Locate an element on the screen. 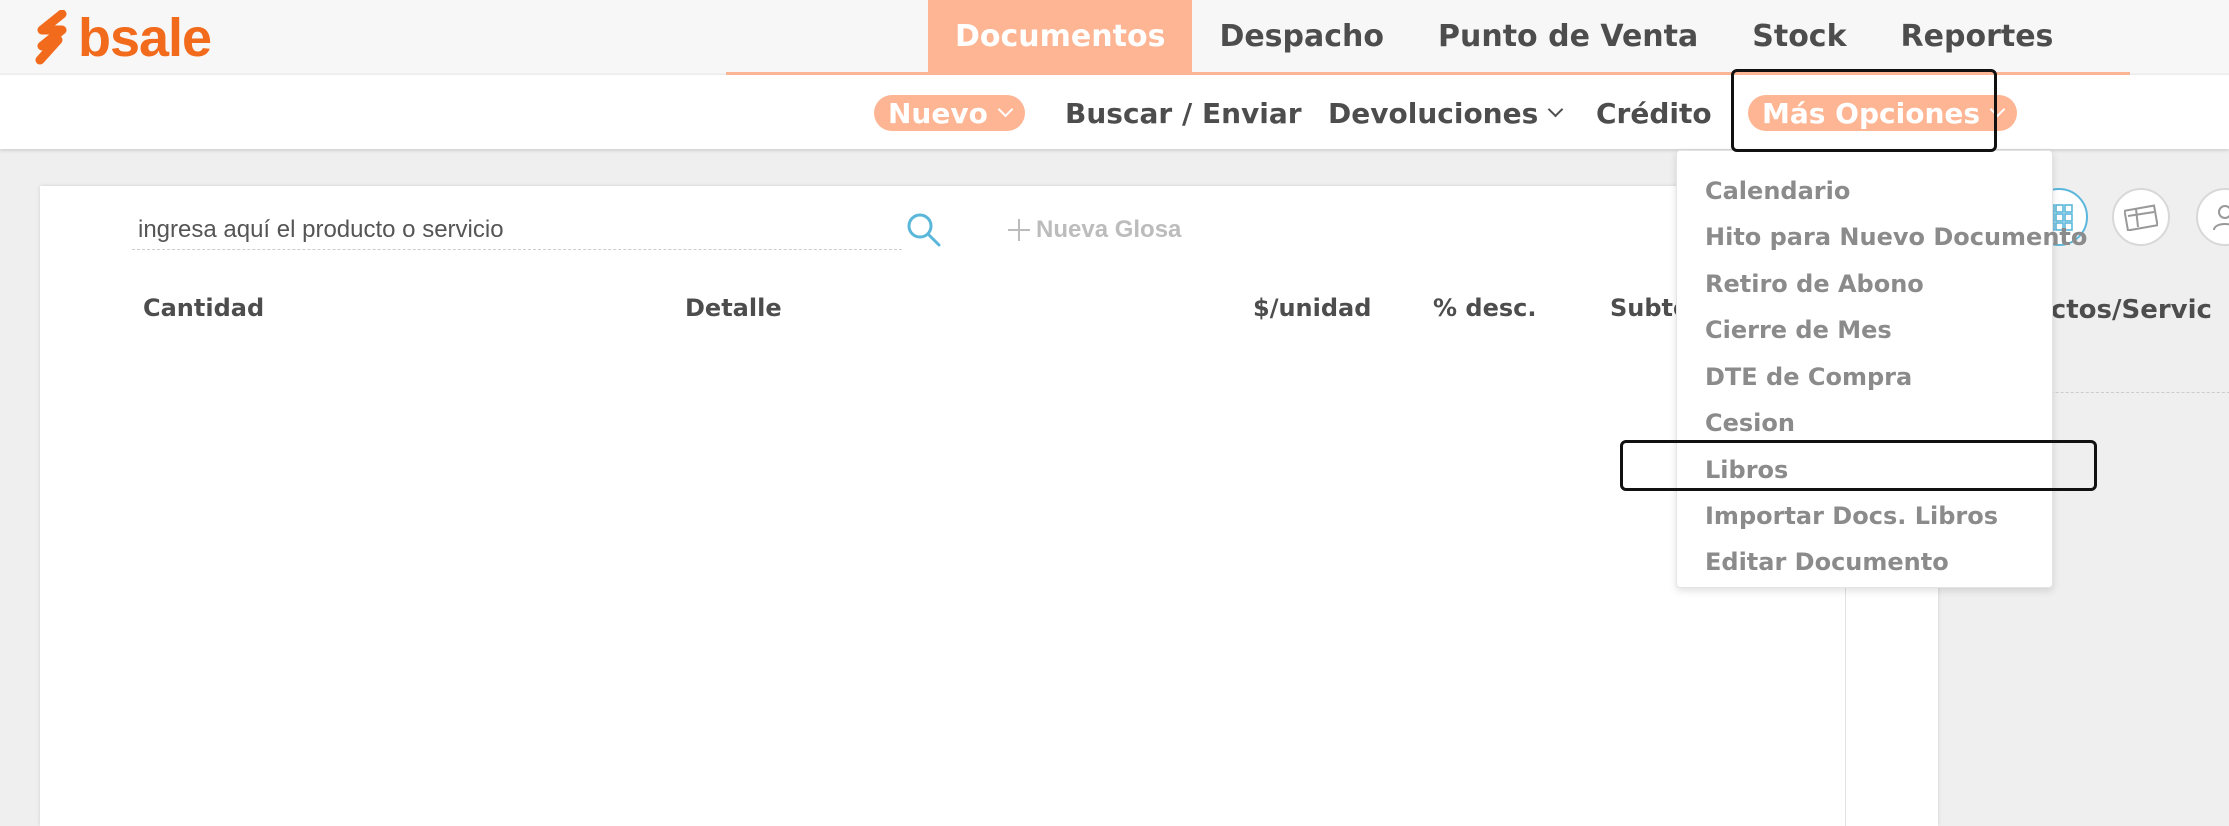 This screenshot has width=2229, height=826. gift-card-icon is located at coordinates (2141, 217).